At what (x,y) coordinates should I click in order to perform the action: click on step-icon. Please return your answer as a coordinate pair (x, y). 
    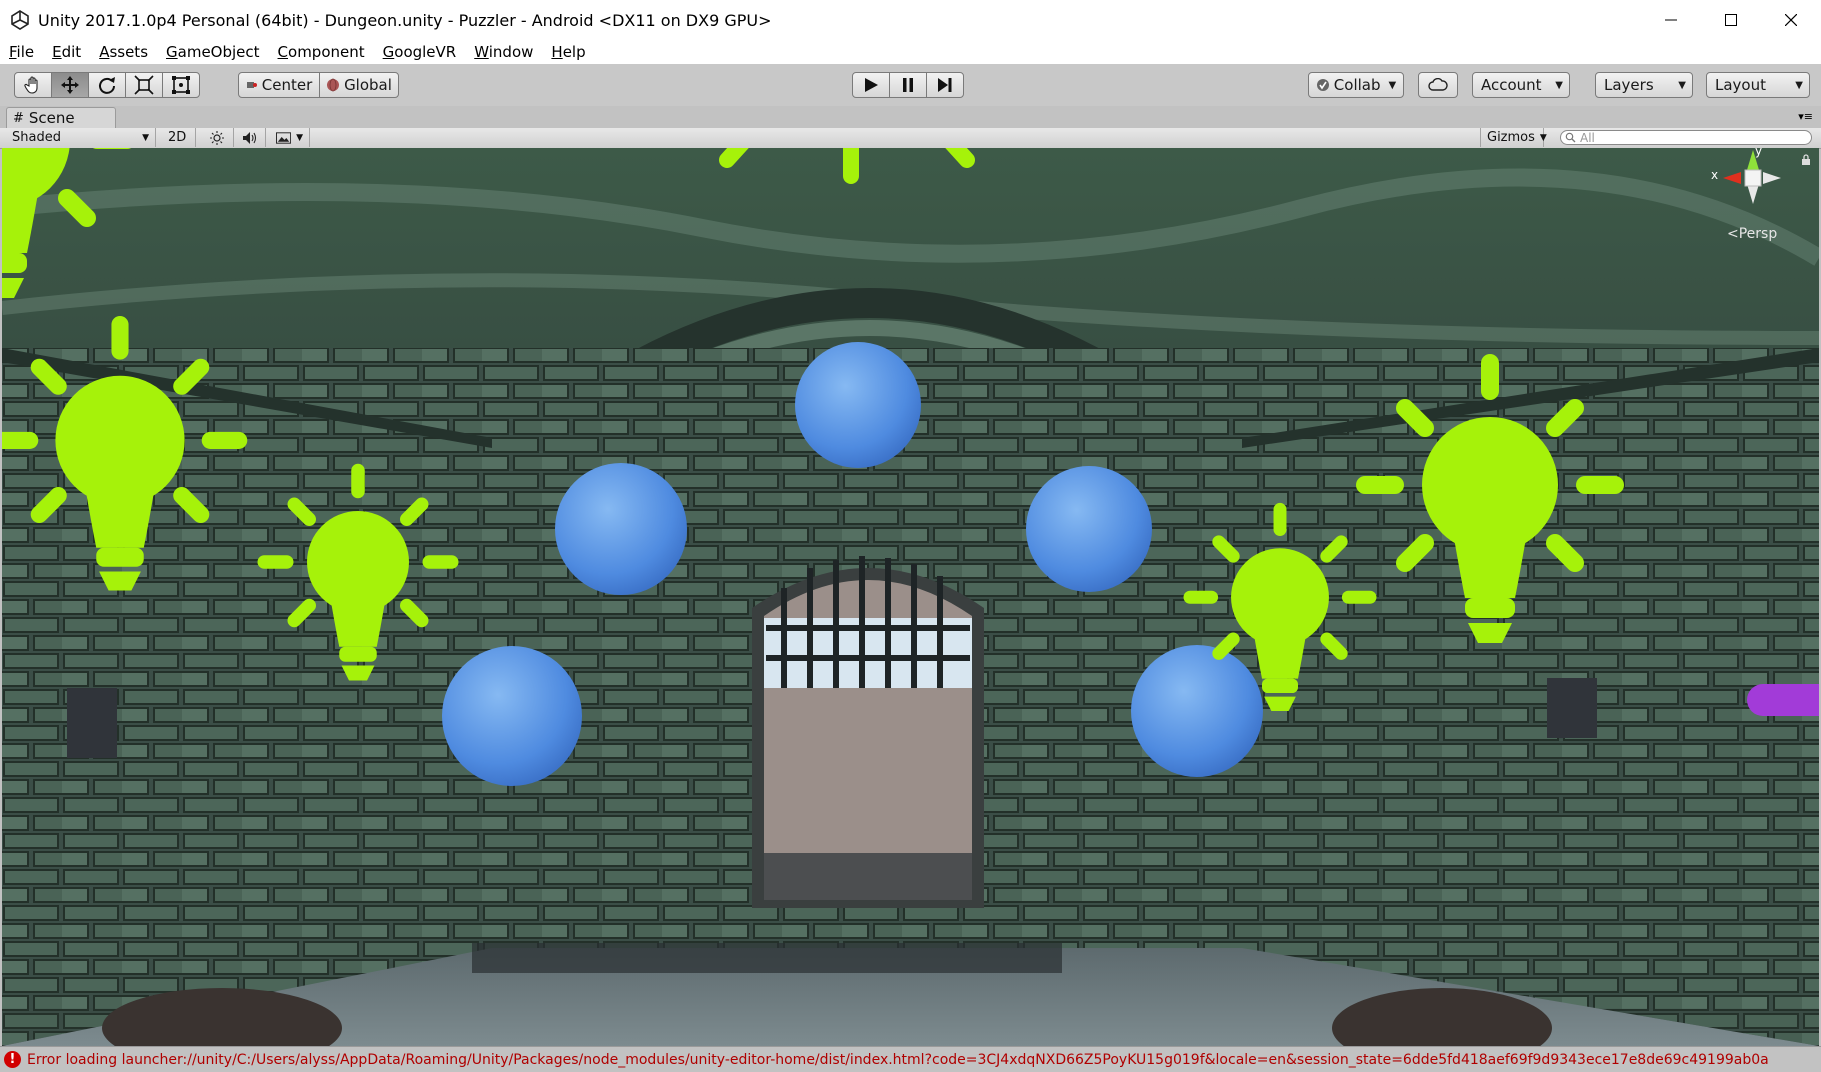
    Looking at the image, I should click on (945, 85).